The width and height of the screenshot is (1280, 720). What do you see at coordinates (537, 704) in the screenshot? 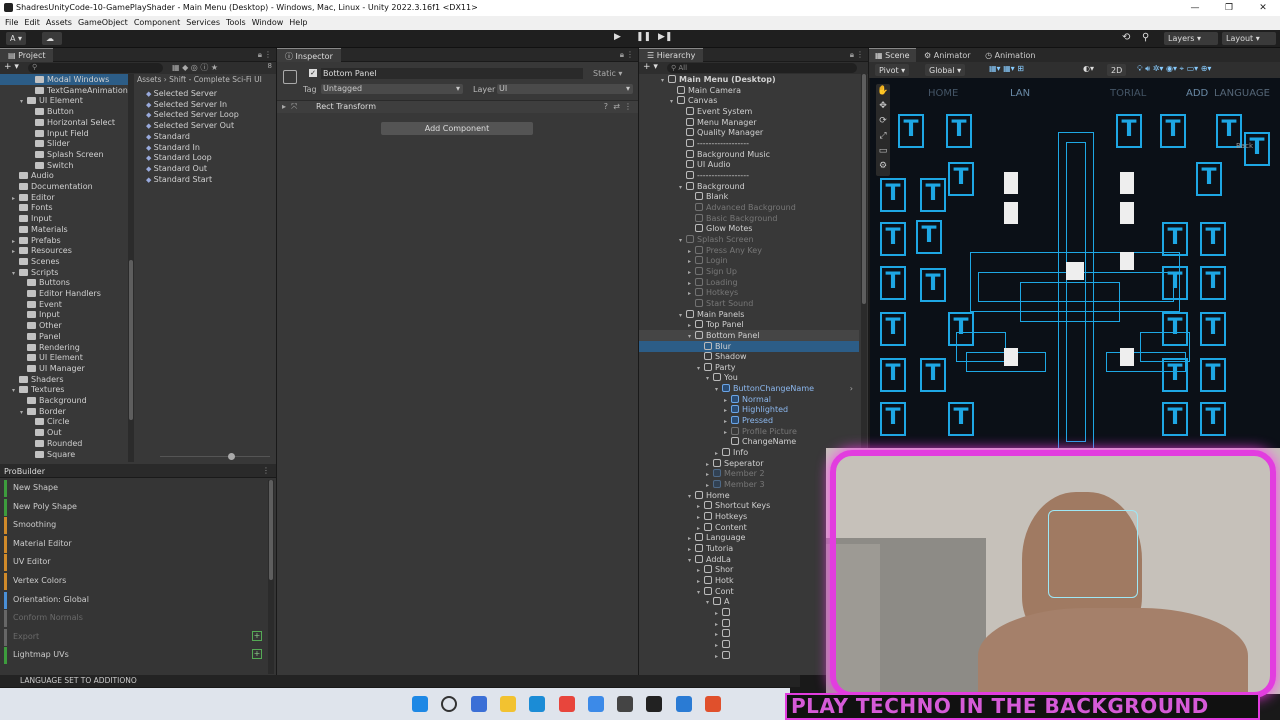
I see `edge-icon` at bounding box center [537, 704].